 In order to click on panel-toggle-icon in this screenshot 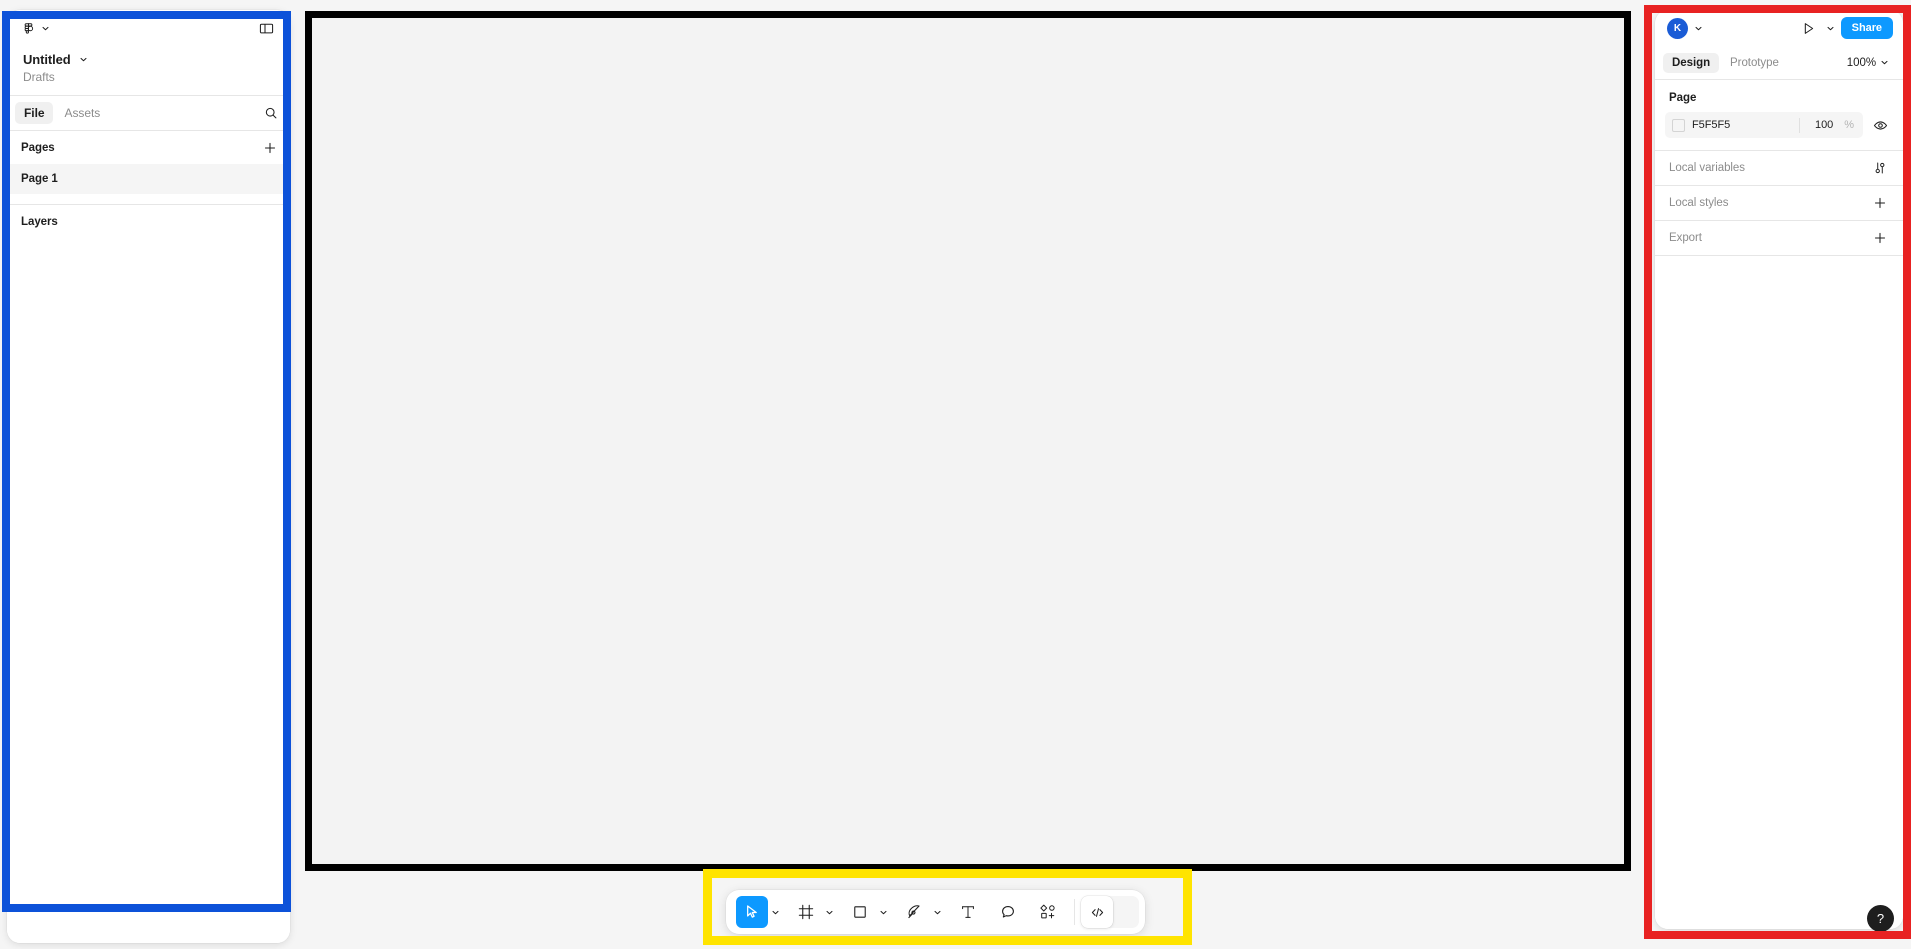, I will do `click(266, 28)`.